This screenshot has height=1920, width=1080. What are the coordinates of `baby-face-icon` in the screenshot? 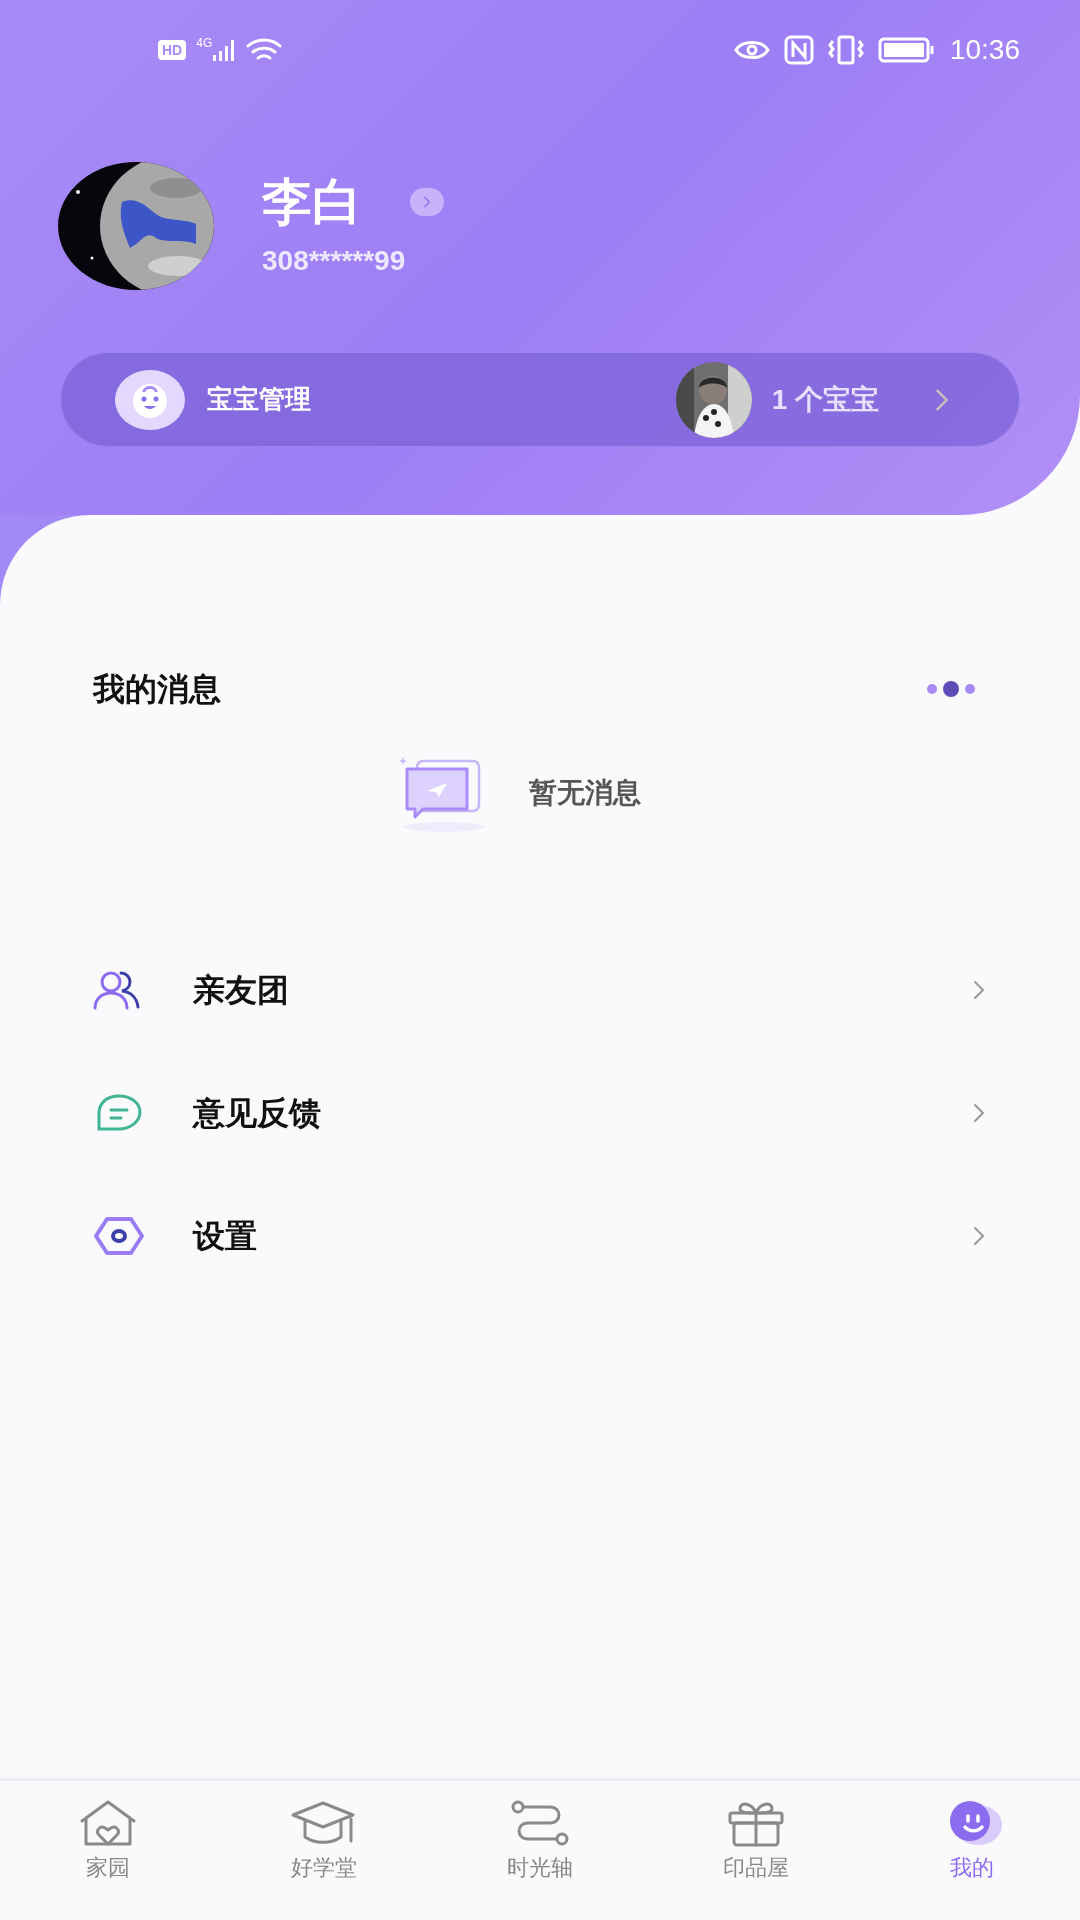 It's located at (150, 399).